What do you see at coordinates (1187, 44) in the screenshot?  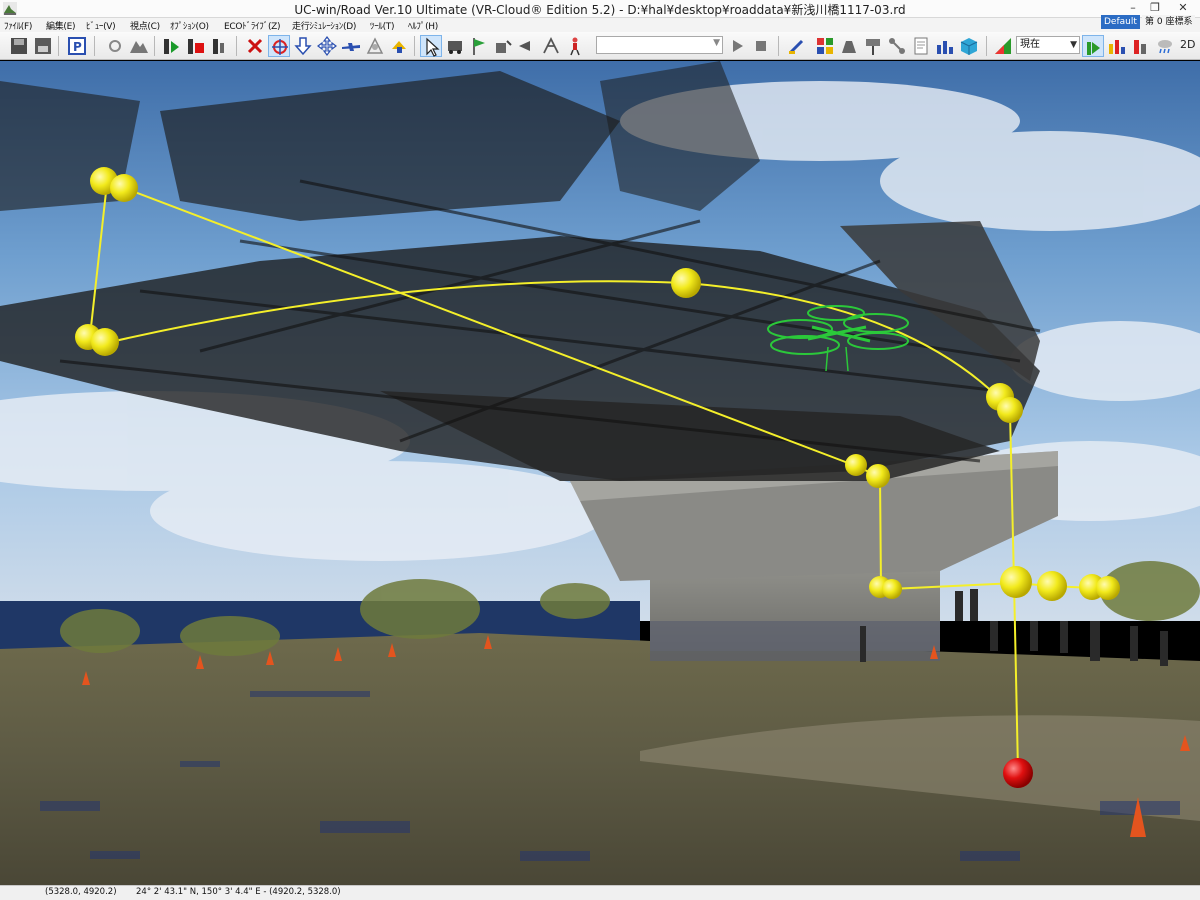 I see `view-2d-button: 2D` at bounding box center [1187, 44].